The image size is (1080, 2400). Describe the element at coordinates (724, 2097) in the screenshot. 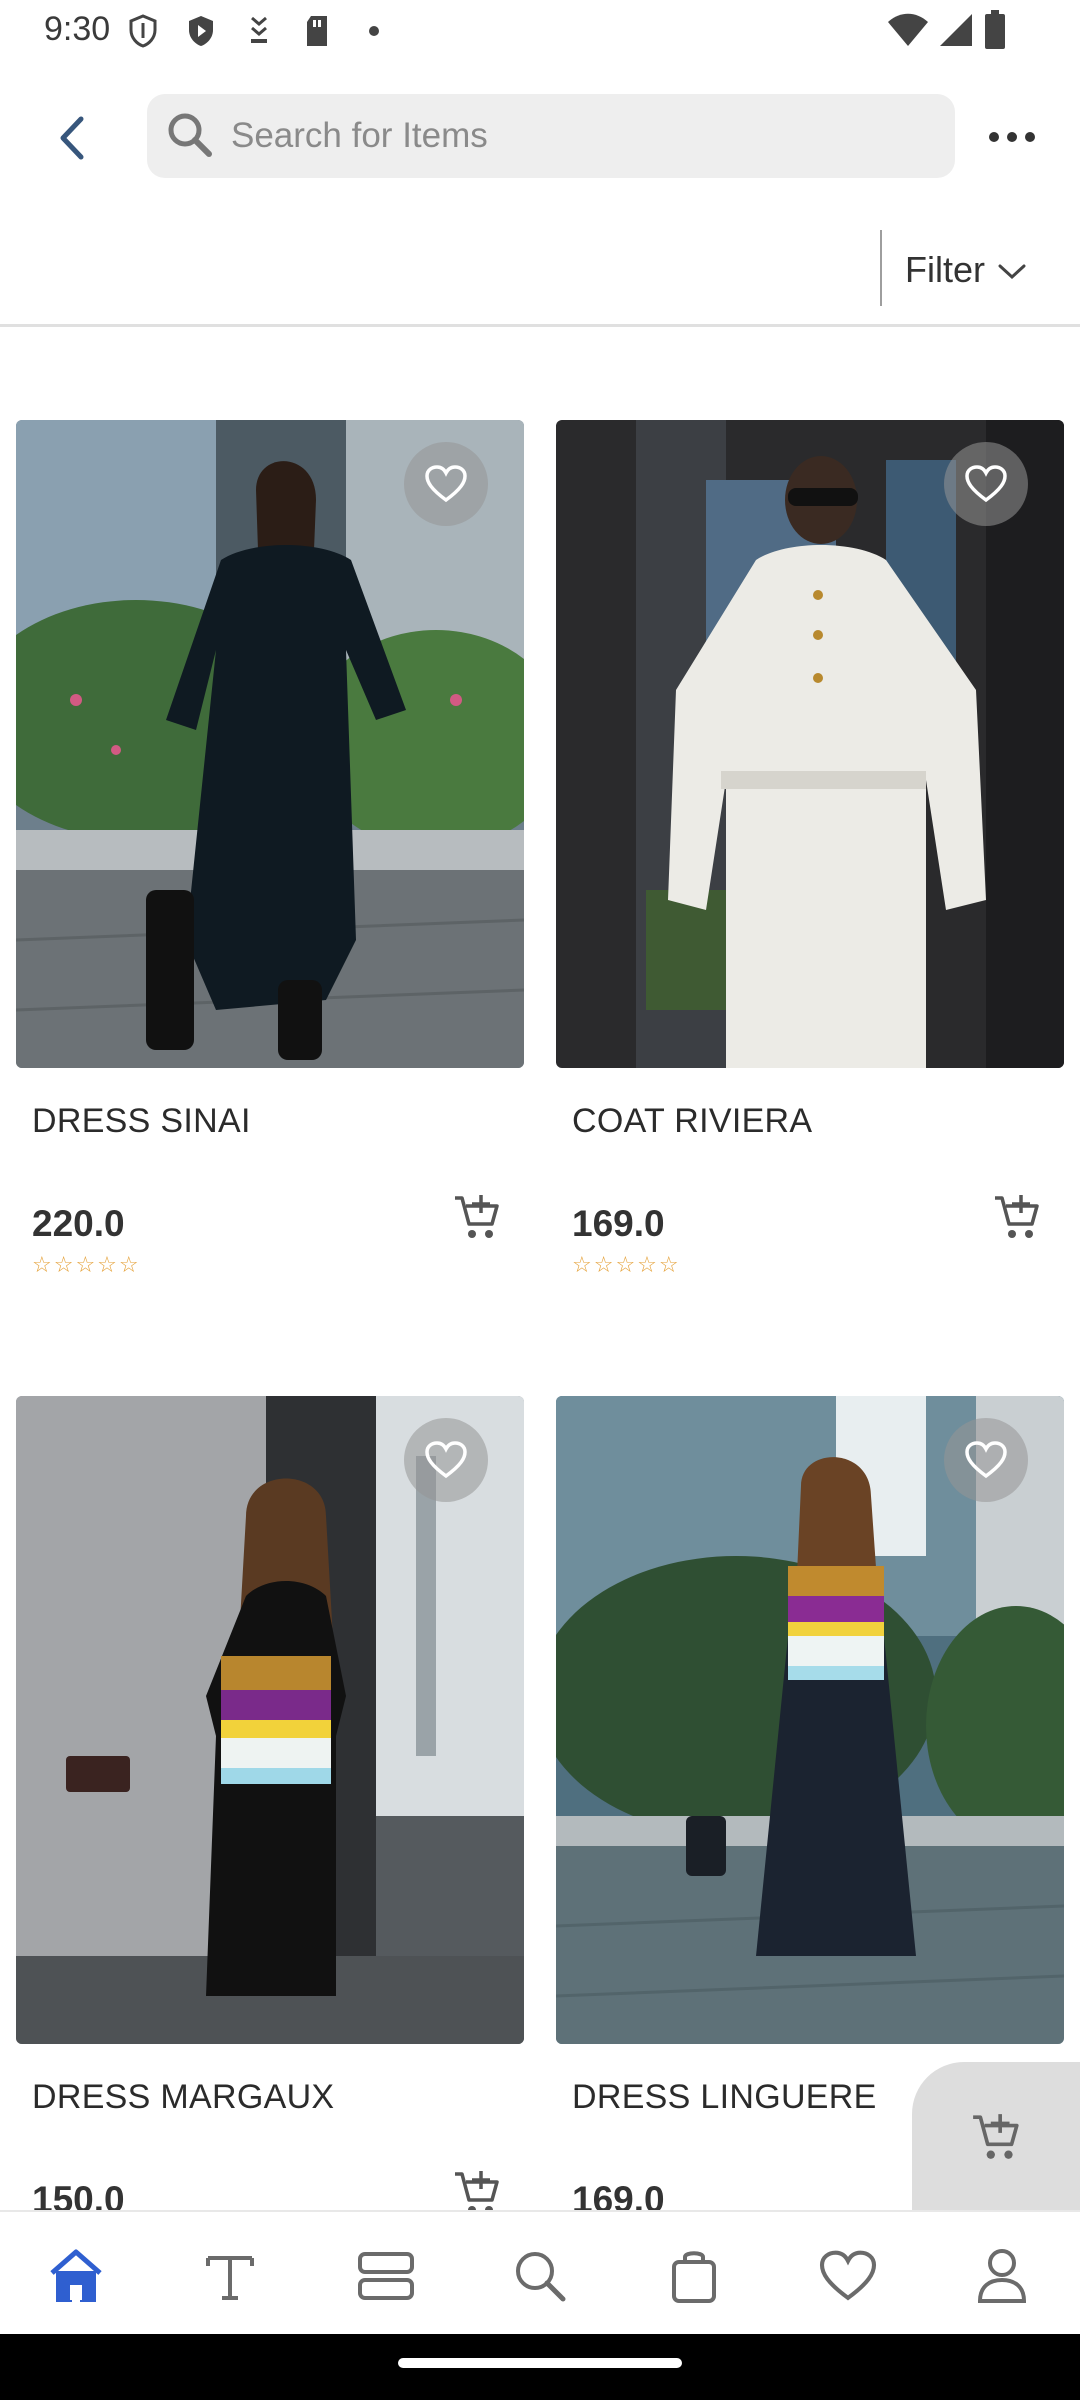

I see `product-name: DRESS LINGUERE` at that location.